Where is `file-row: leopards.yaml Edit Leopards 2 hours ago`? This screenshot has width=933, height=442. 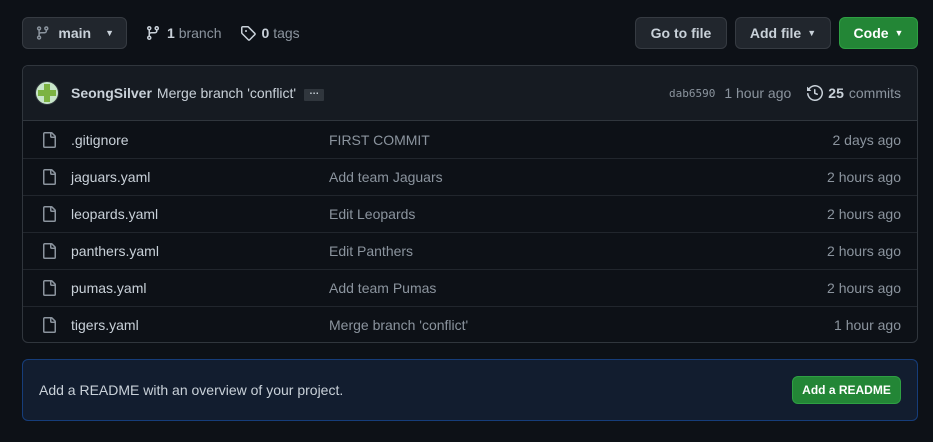 file-row: leopards.yaml Edit Leopards 2 hours ago is located at coordinates (470, 213).